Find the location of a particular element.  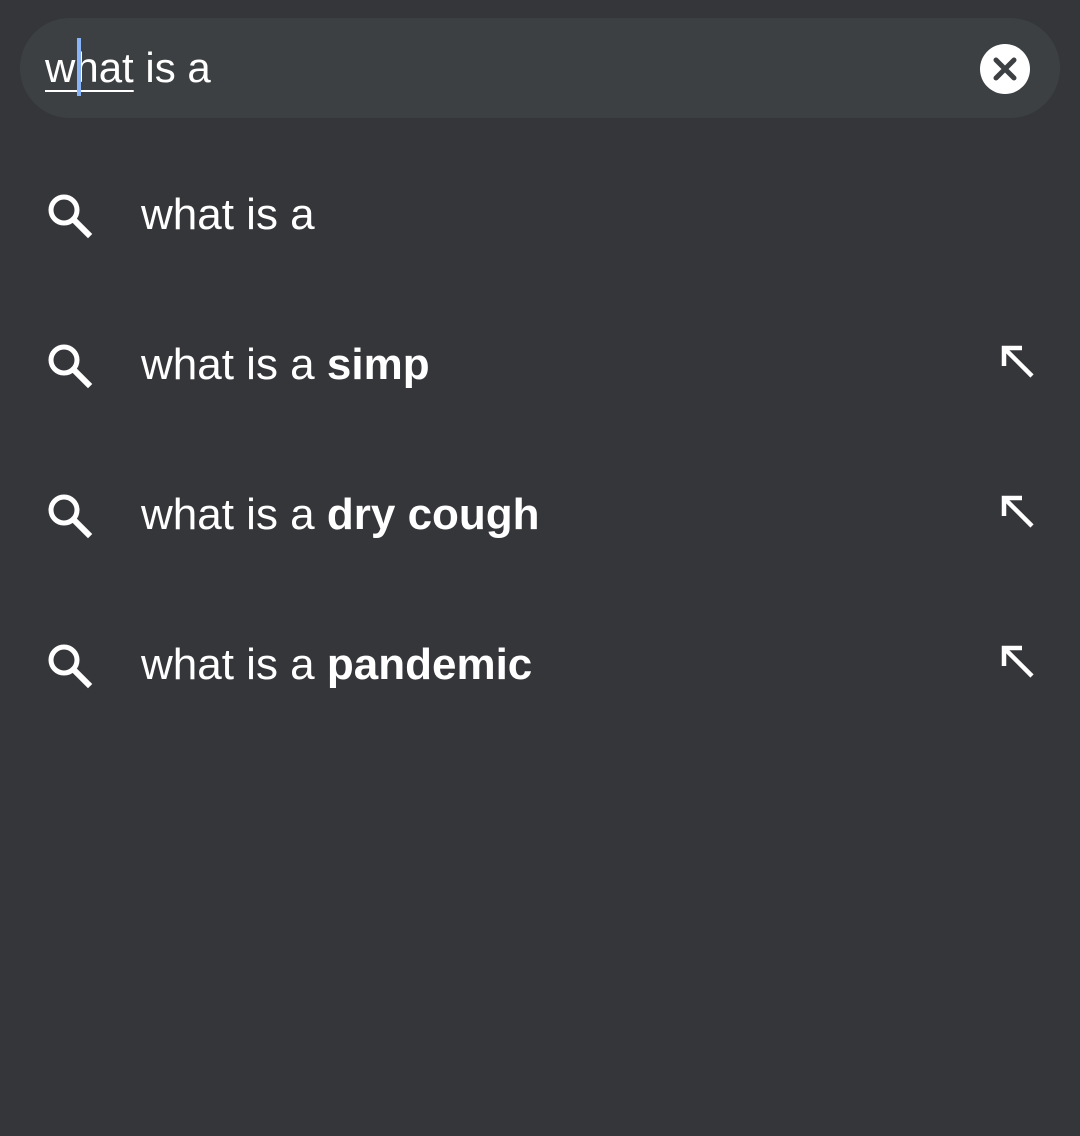

search-input-rest-text: is a is located at coordinates (172, 67).